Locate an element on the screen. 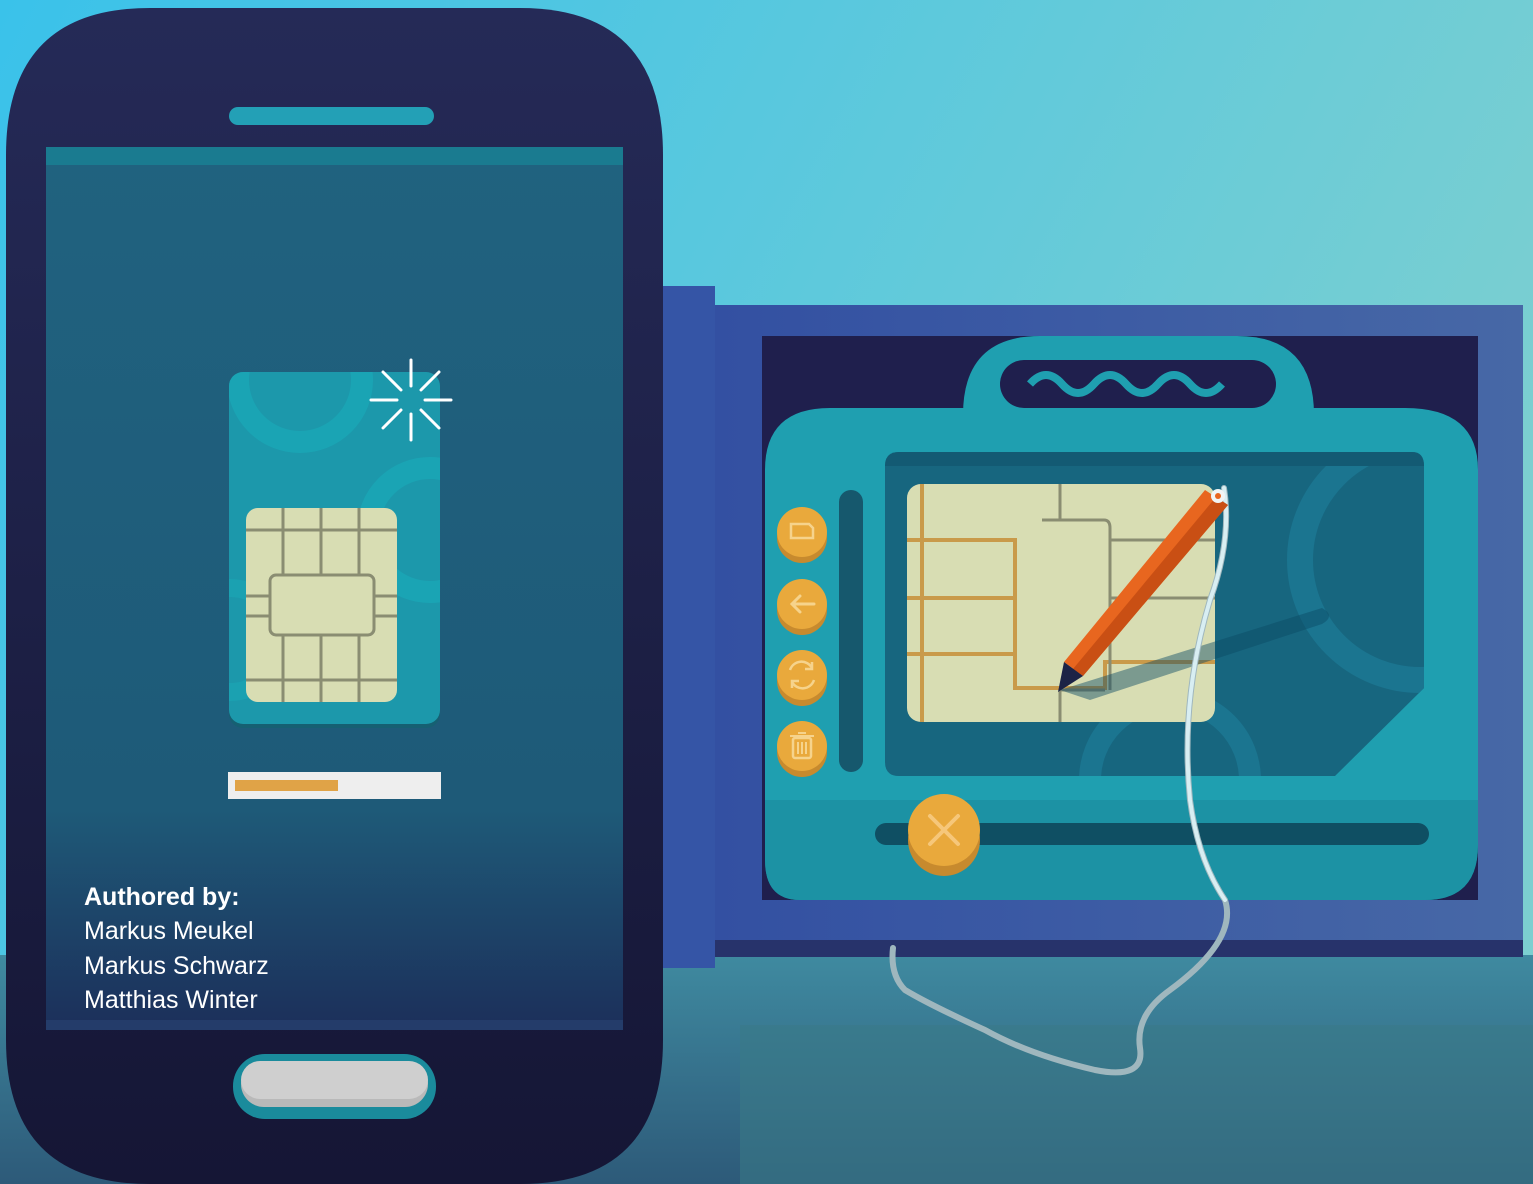  floor-shadow is located at coordinates (1136, 1104).